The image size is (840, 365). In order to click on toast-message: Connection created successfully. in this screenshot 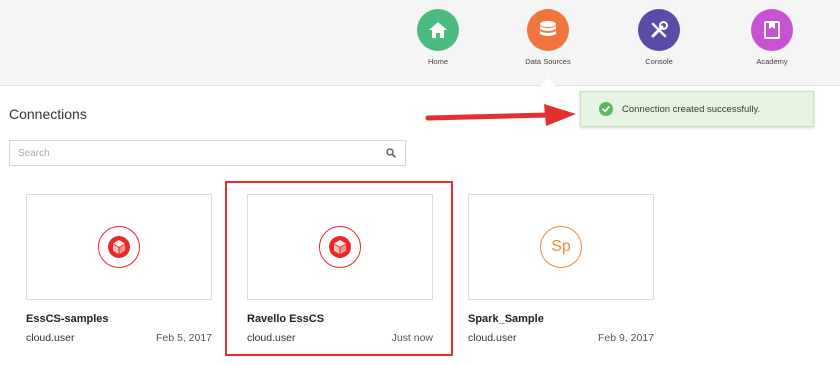, I will do `click(691, 109)`.